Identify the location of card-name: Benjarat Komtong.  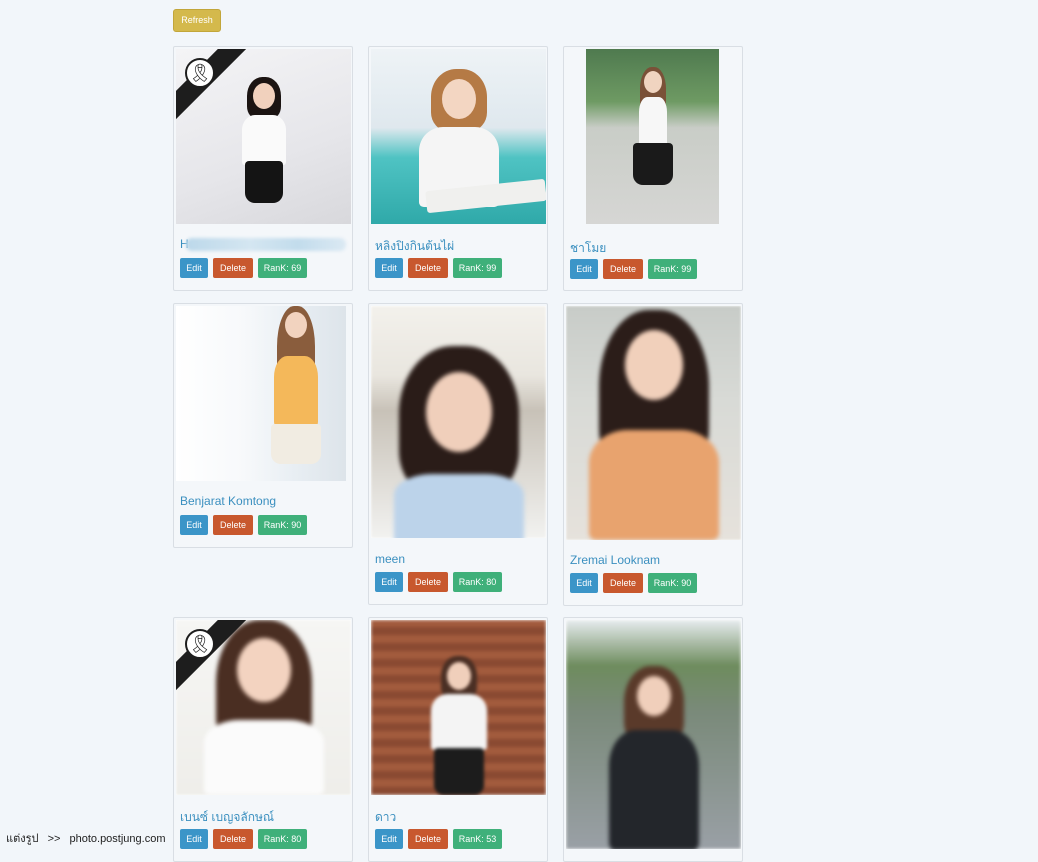
(228, 501).